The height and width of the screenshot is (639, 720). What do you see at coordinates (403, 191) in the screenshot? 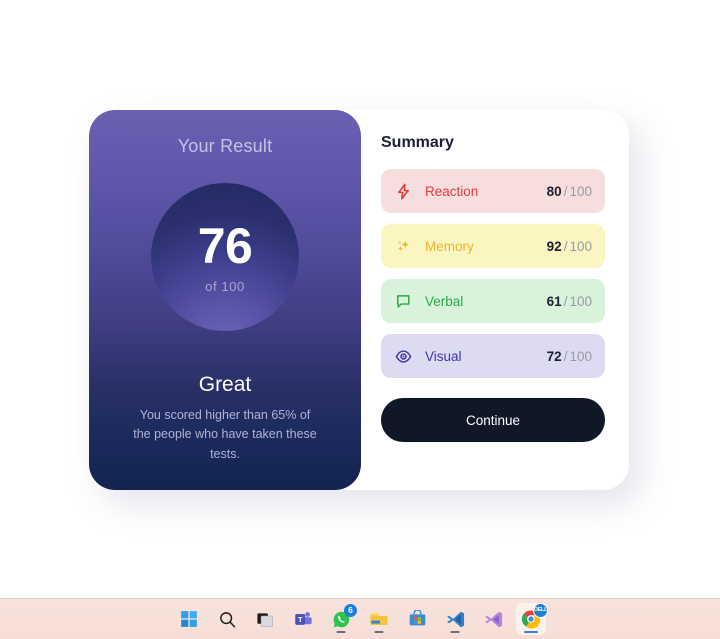
I see `lightning-bolt-icon` at bounding box center [403, 191].